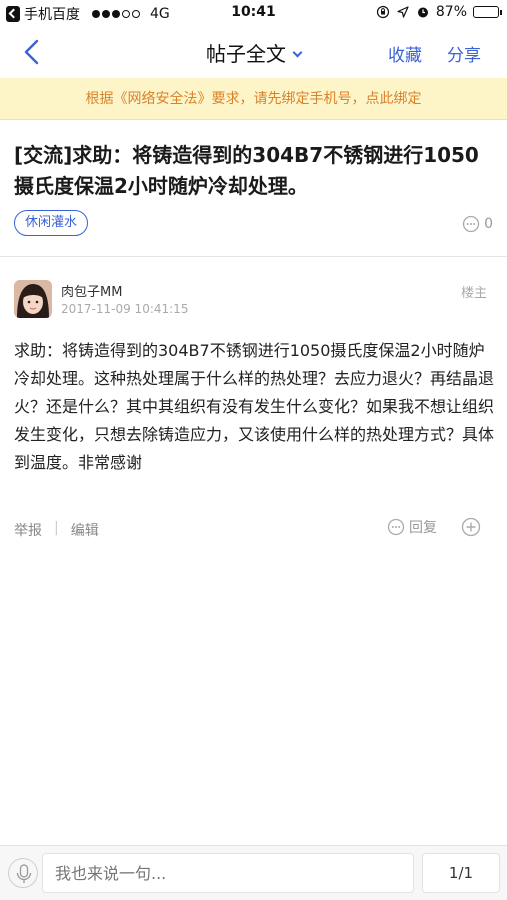  Describe the element at coordinates (471, 224) in the screenshot. I see `comment-icon` at that location.